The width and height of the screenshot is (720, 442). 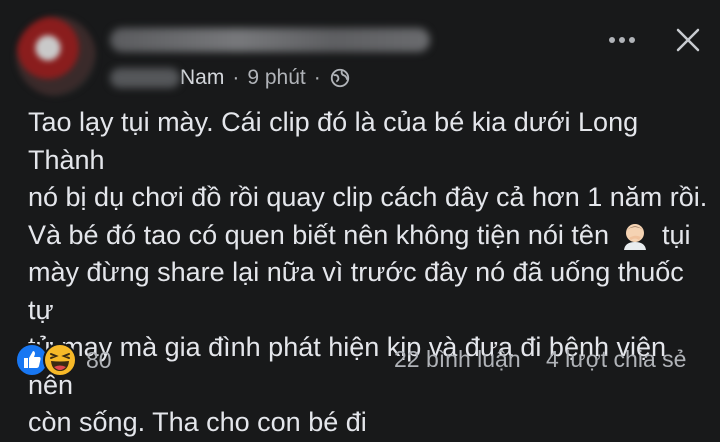 What do you see at coordinates (457, 359) in the screenshot?
I see `comments-count-link: 22 bình luận` at bounding box center [457, 359].